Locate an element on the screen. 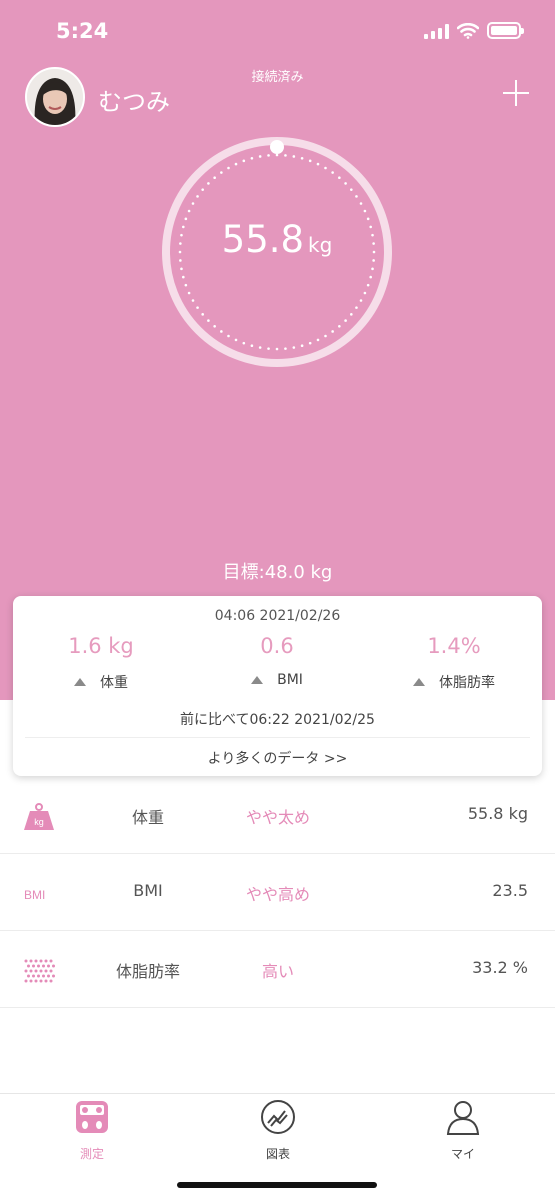 The image size is (555, 1200). metric-value: 55.8 kg is located at coordinates (497, 813).